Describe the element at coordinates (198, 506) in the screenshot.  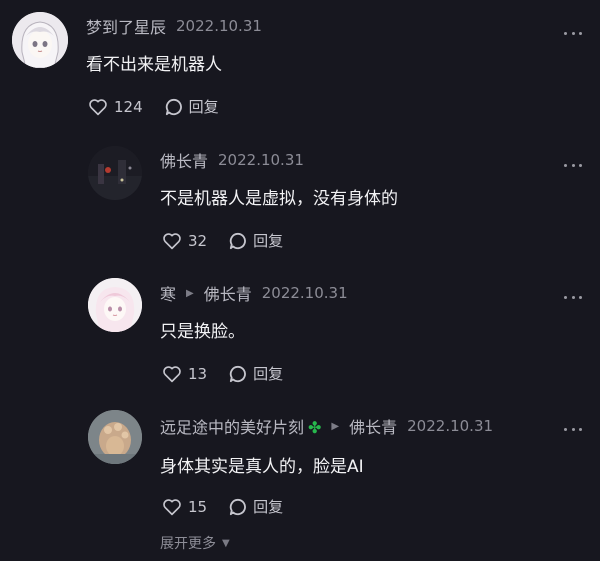
I see `like-count: 15` at that location.